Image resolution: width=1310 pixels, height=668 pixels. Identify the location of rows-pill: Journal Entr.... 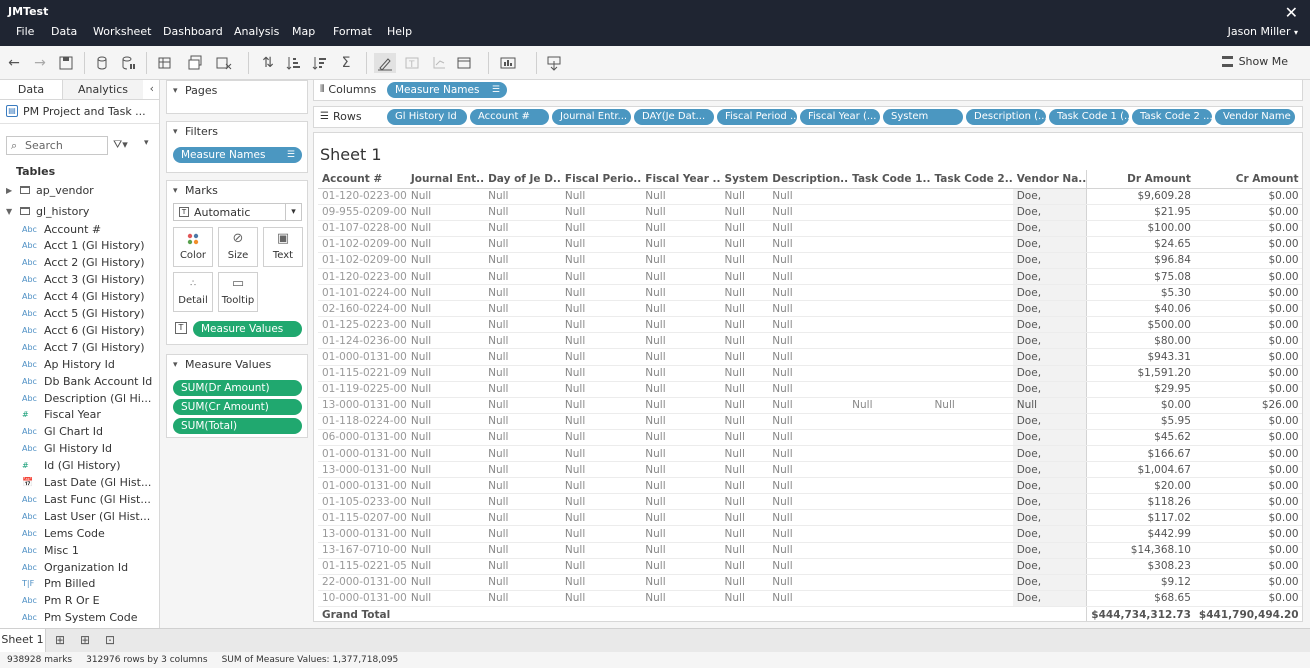
(591, 117).